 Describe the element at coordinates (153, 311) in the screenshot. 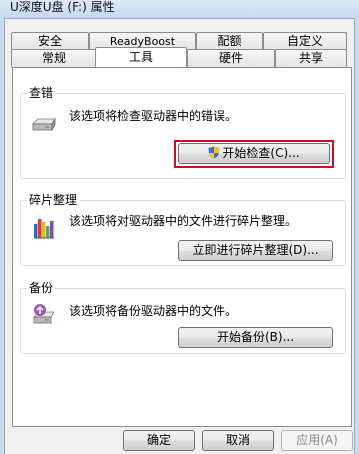

I see `group-description: 该选项将备份驱动器中的文件。` at that location.